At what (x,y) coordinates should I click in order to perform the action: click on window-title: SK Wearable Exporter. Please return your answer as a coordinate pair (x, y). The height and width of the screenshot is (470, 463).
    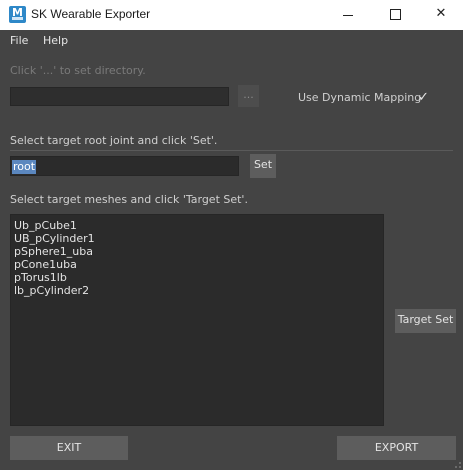
    Looking at the image, I should click on (91, 14).